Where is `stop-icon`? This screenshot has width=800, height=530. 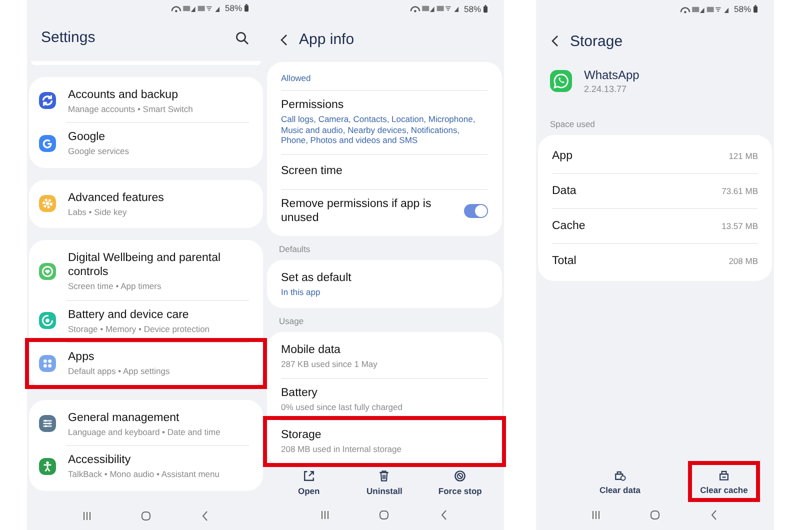 stop-icon is located at coordinates (460, 475).